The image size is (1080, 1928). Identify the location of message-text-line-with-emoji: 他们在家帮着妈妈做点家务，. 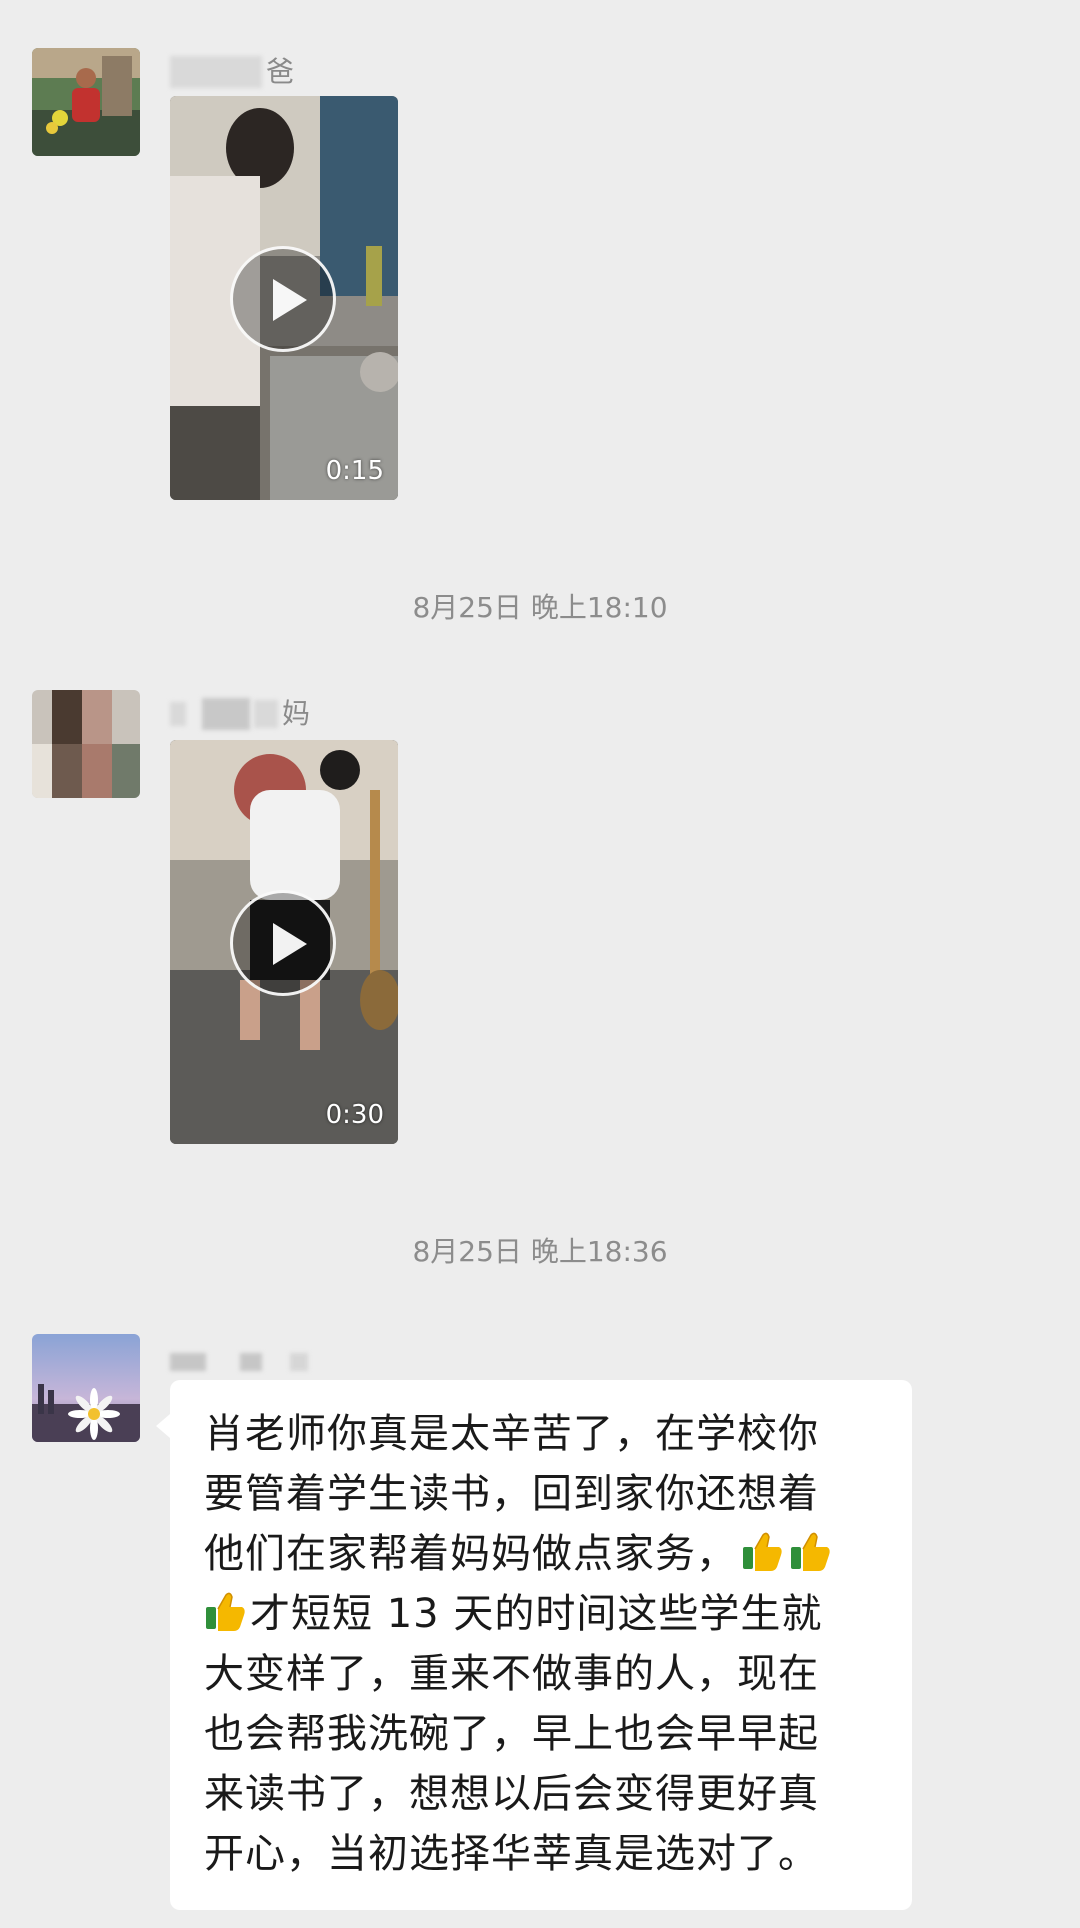
(544, 1554).